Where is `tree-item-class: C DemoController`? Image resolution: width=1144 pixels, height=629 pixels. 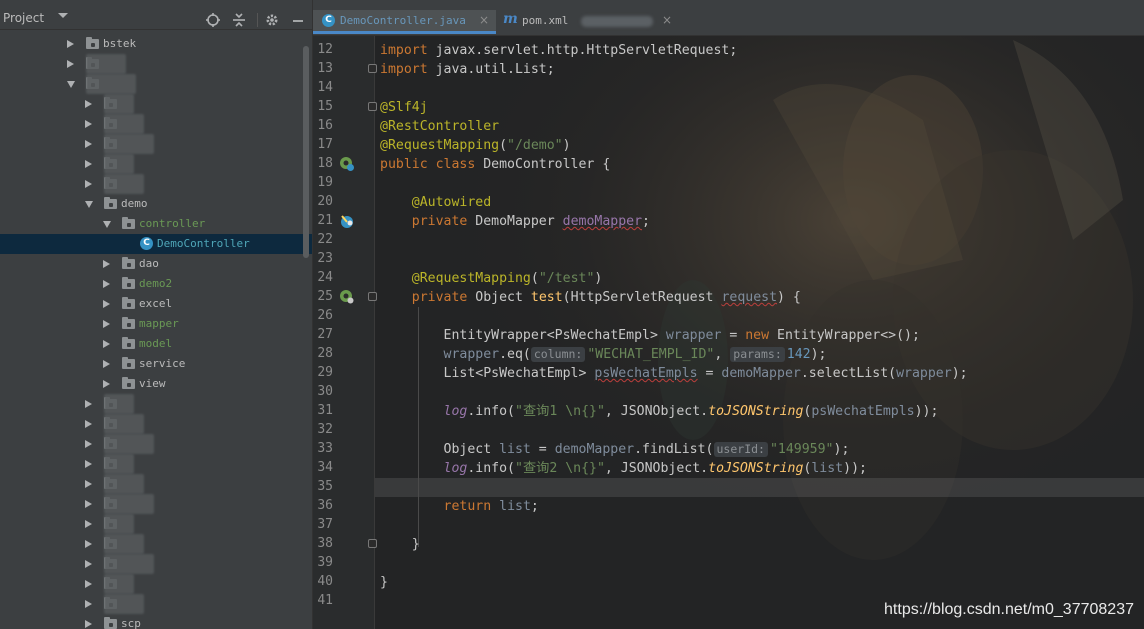 tree-item-class: C DemoController is located at coordinates (156, 244).